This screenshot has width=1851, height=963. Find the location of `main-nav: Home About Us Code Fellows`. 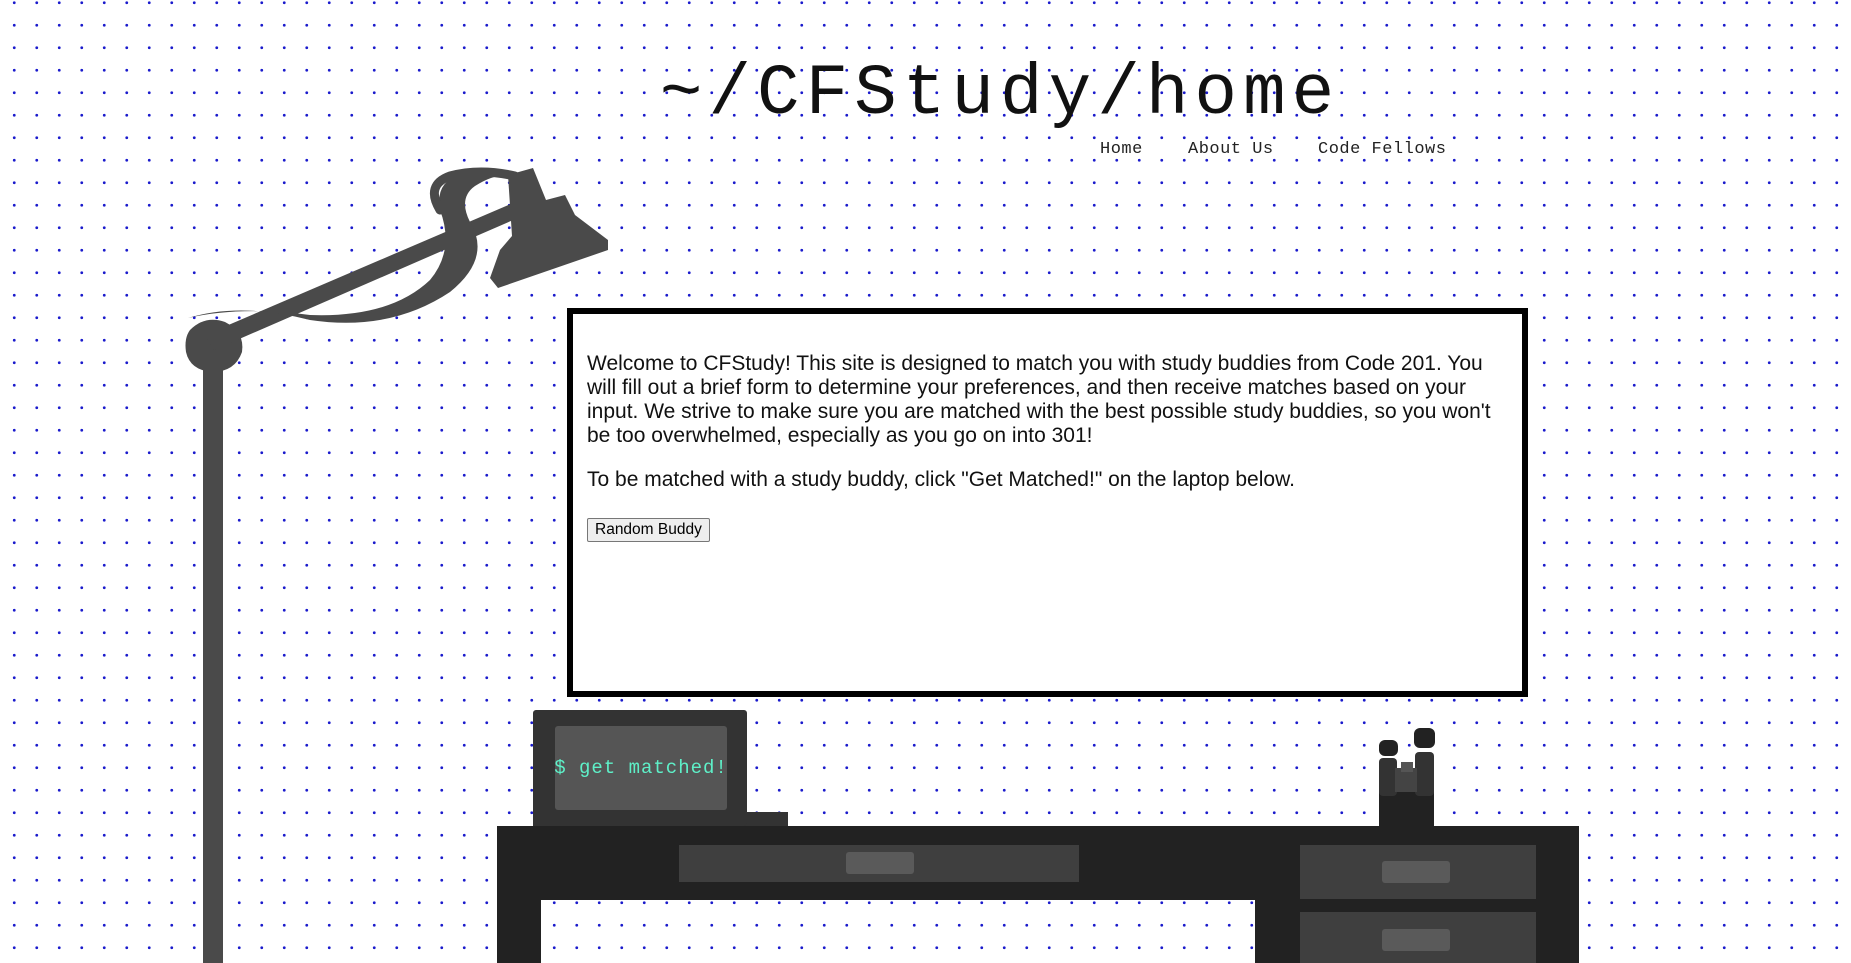

main-nav: Home About Us Code Fellows is located at coordinates (1284, 149).